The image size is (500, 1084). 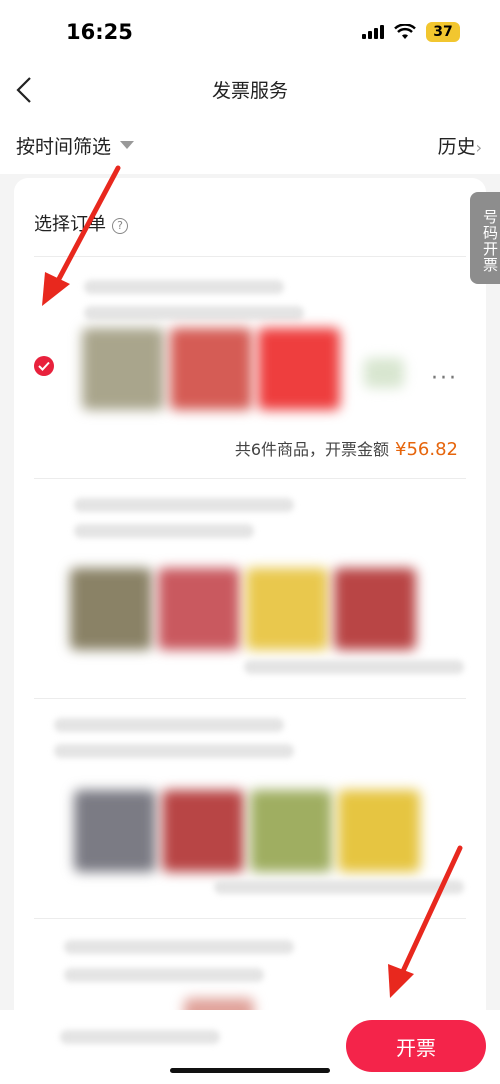 I want to click on wifi-icon, so click(x=405, y=31).